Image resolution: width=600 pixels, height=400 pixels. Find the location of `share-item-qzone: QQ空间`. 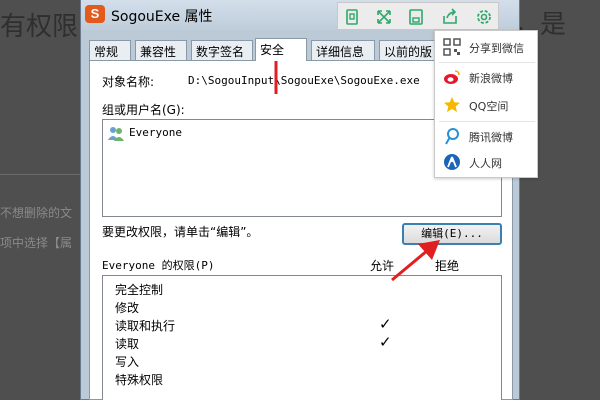

share-item-qzone: QQ空间 is located at coordinates (489, 105).